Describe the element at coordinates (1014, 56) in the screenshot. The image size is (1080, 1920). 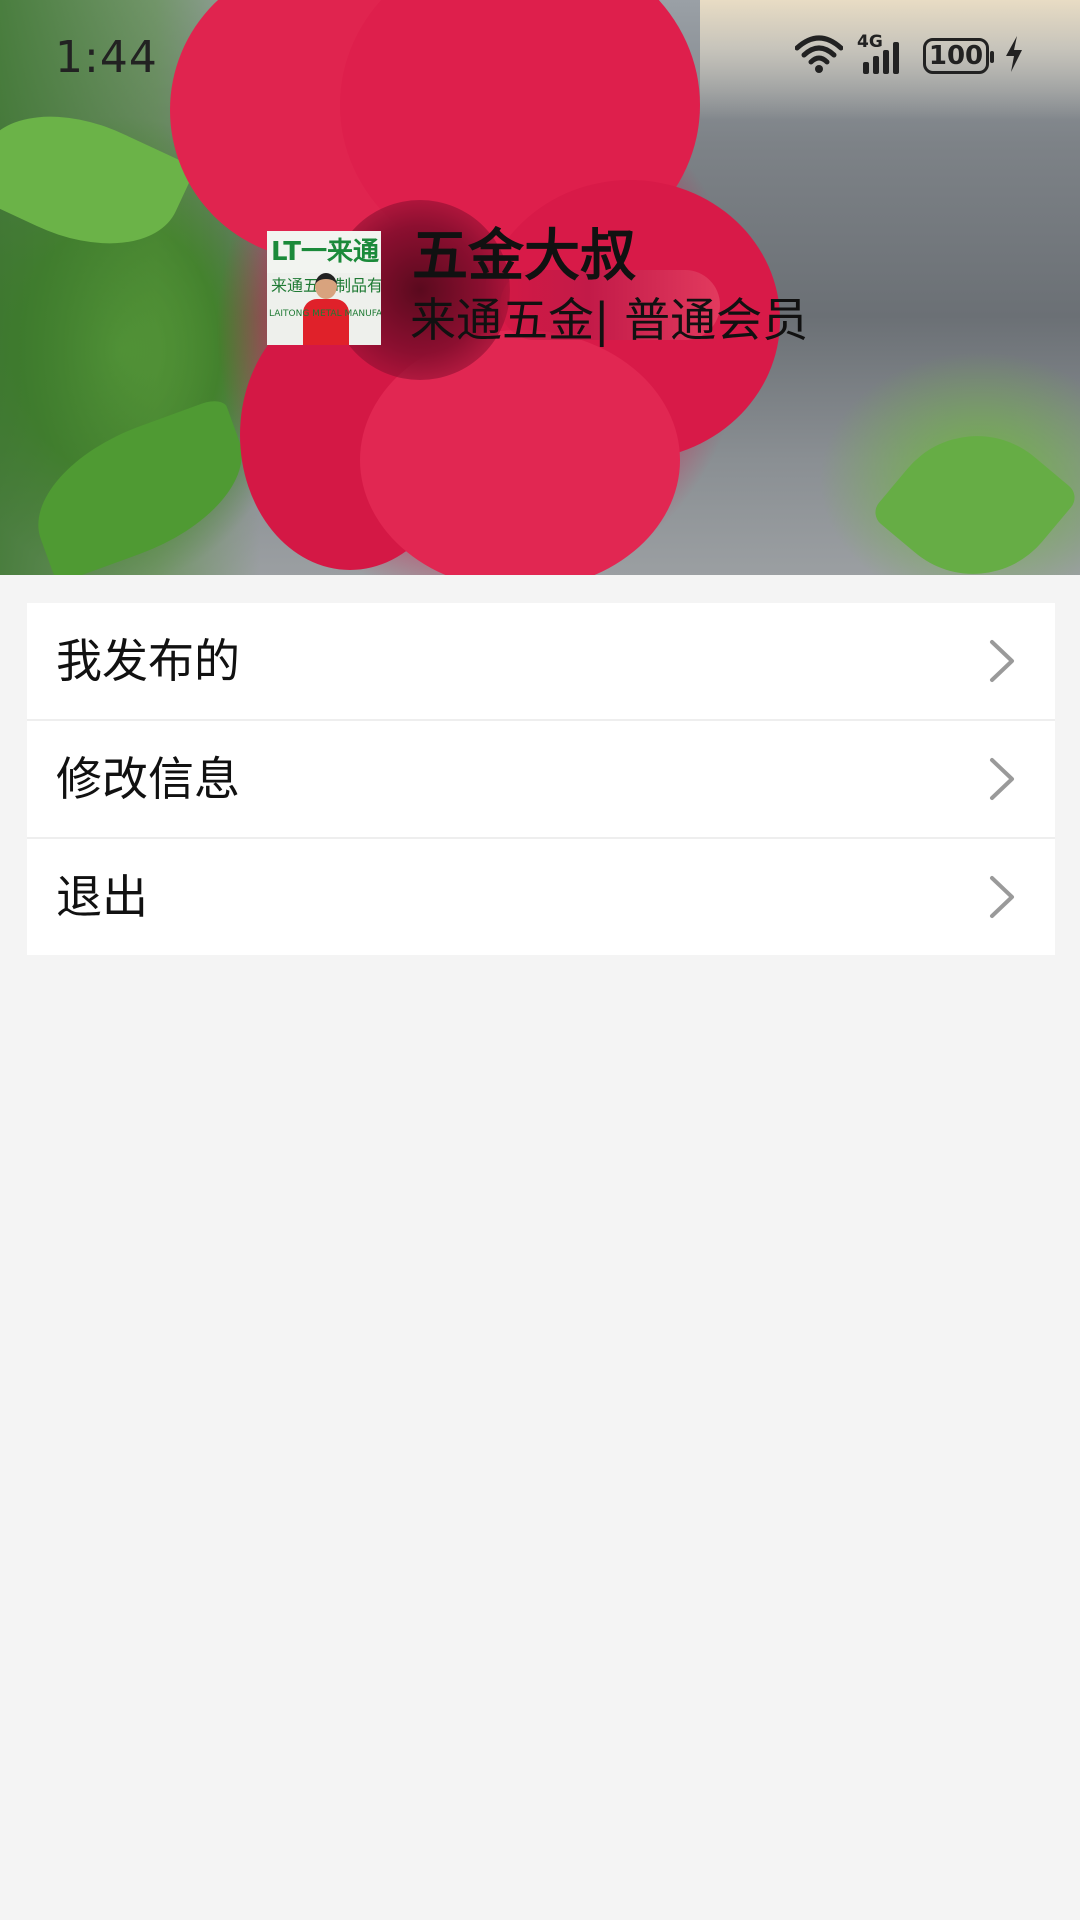
I see `charging-icon` at that location.